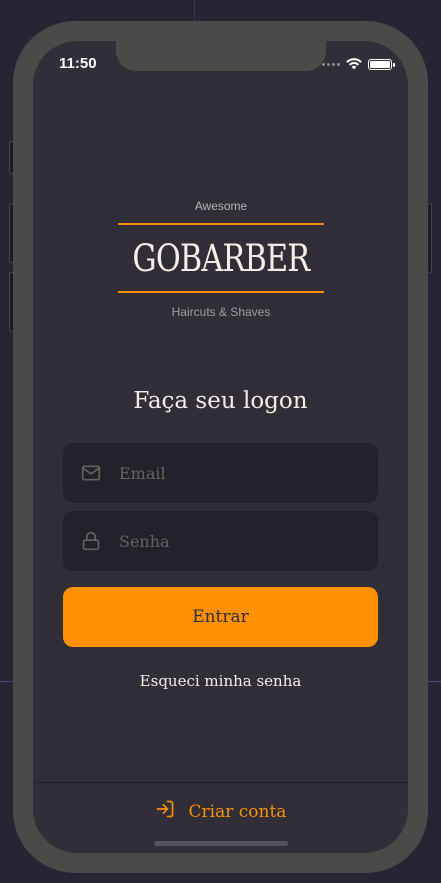 Image resolution: width=441 pixels, height=883 pixels. What do you see at coordinates (220, 681) in the screenshot?
I see `forgot-password-link: Esqueci minha senha` at bounding box center [220, 681].